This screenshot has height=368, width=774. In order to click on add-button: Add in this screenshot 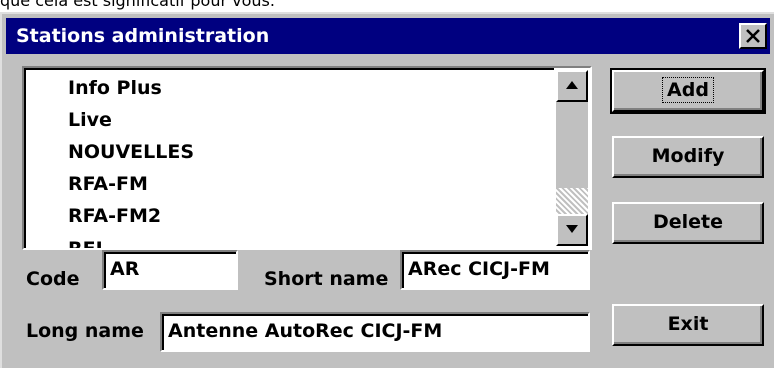, I will do `click(688, 91)`.